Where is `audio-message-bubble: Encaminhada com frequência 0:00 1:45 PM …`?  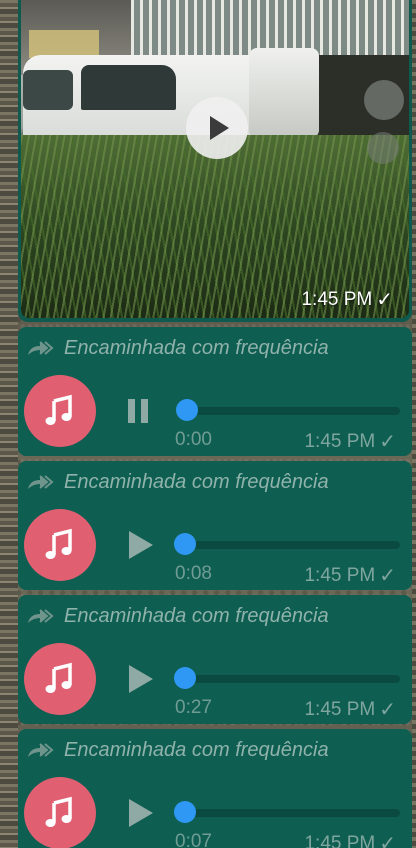
audio-message-bubble: Encaminhada com frequência 0:00 1:45 PM … is located at coordinates (215, 391).